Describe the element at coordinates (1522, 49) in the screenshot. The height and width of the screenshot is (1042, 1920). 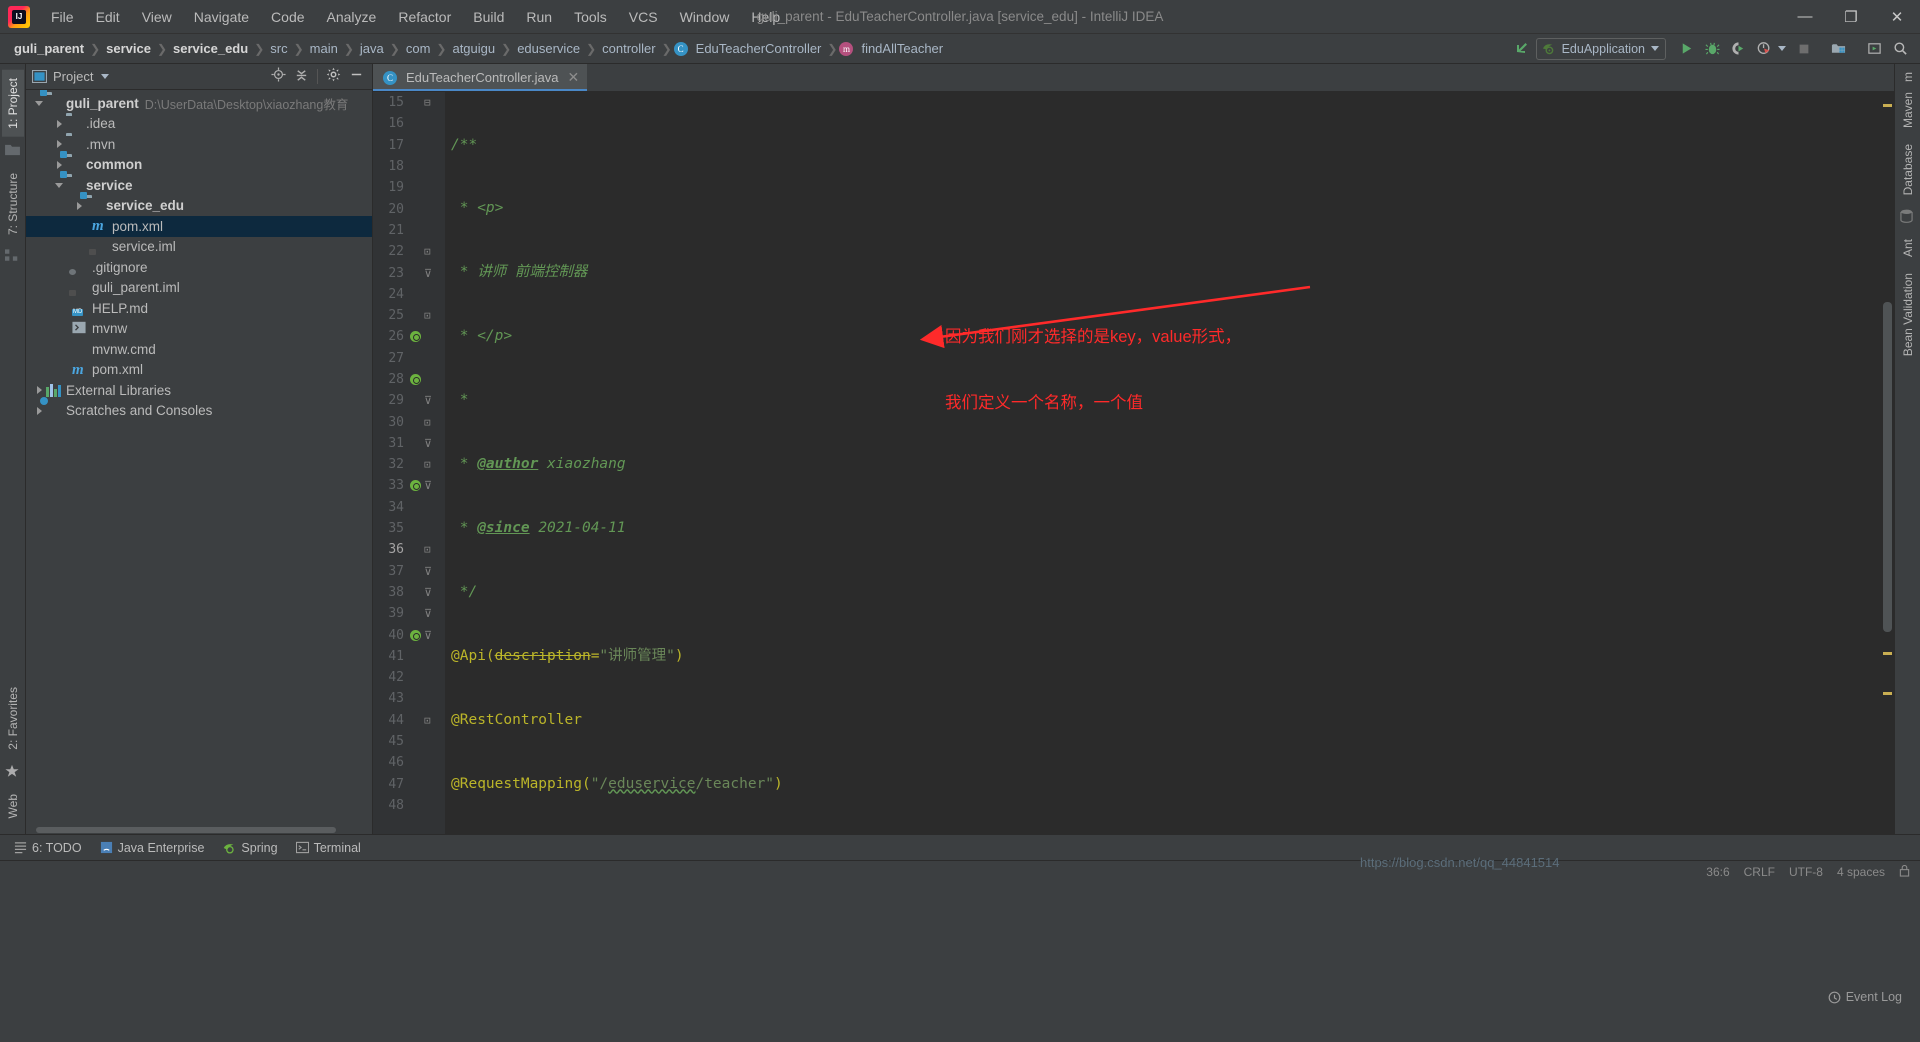
I see `back-arrow-icon` at that location.